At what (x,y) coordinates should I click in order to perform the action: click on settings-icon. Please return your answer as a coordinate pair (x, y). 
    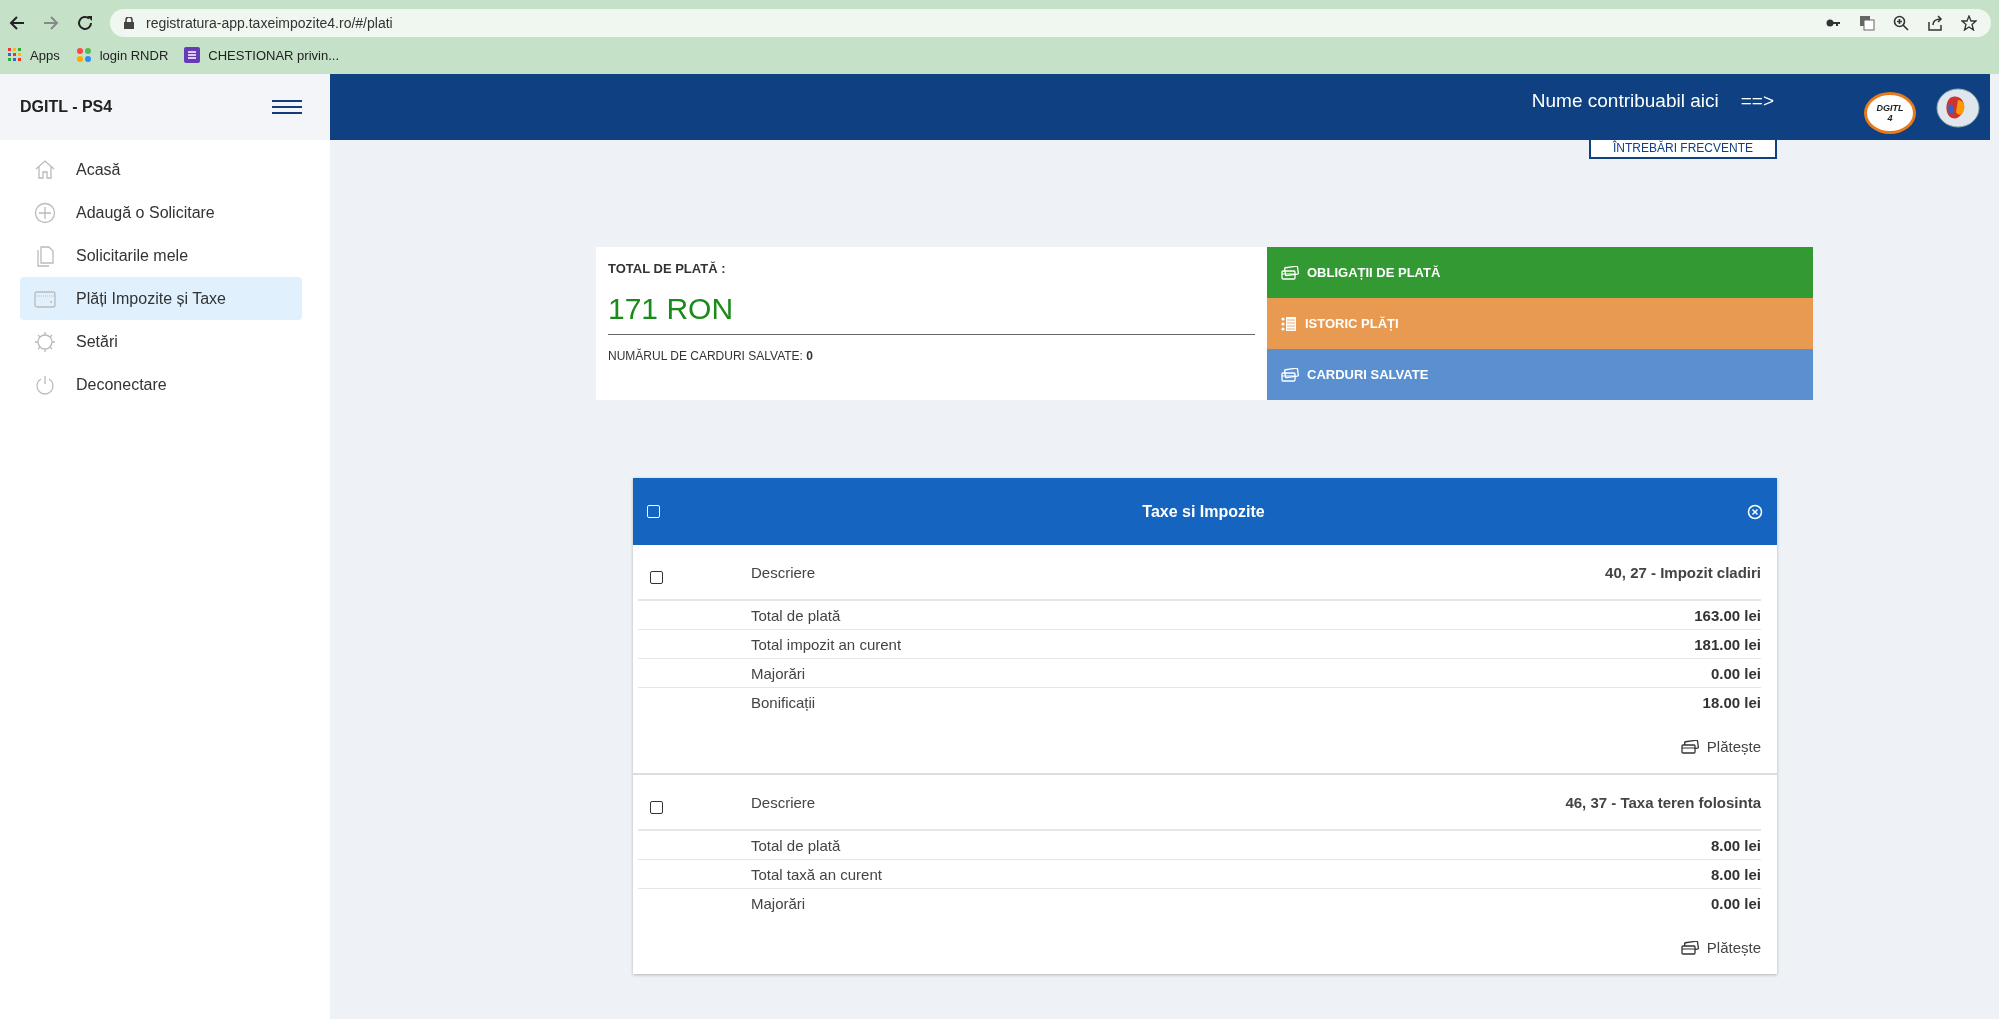
    Looking at the image, I should click on (45, 341).